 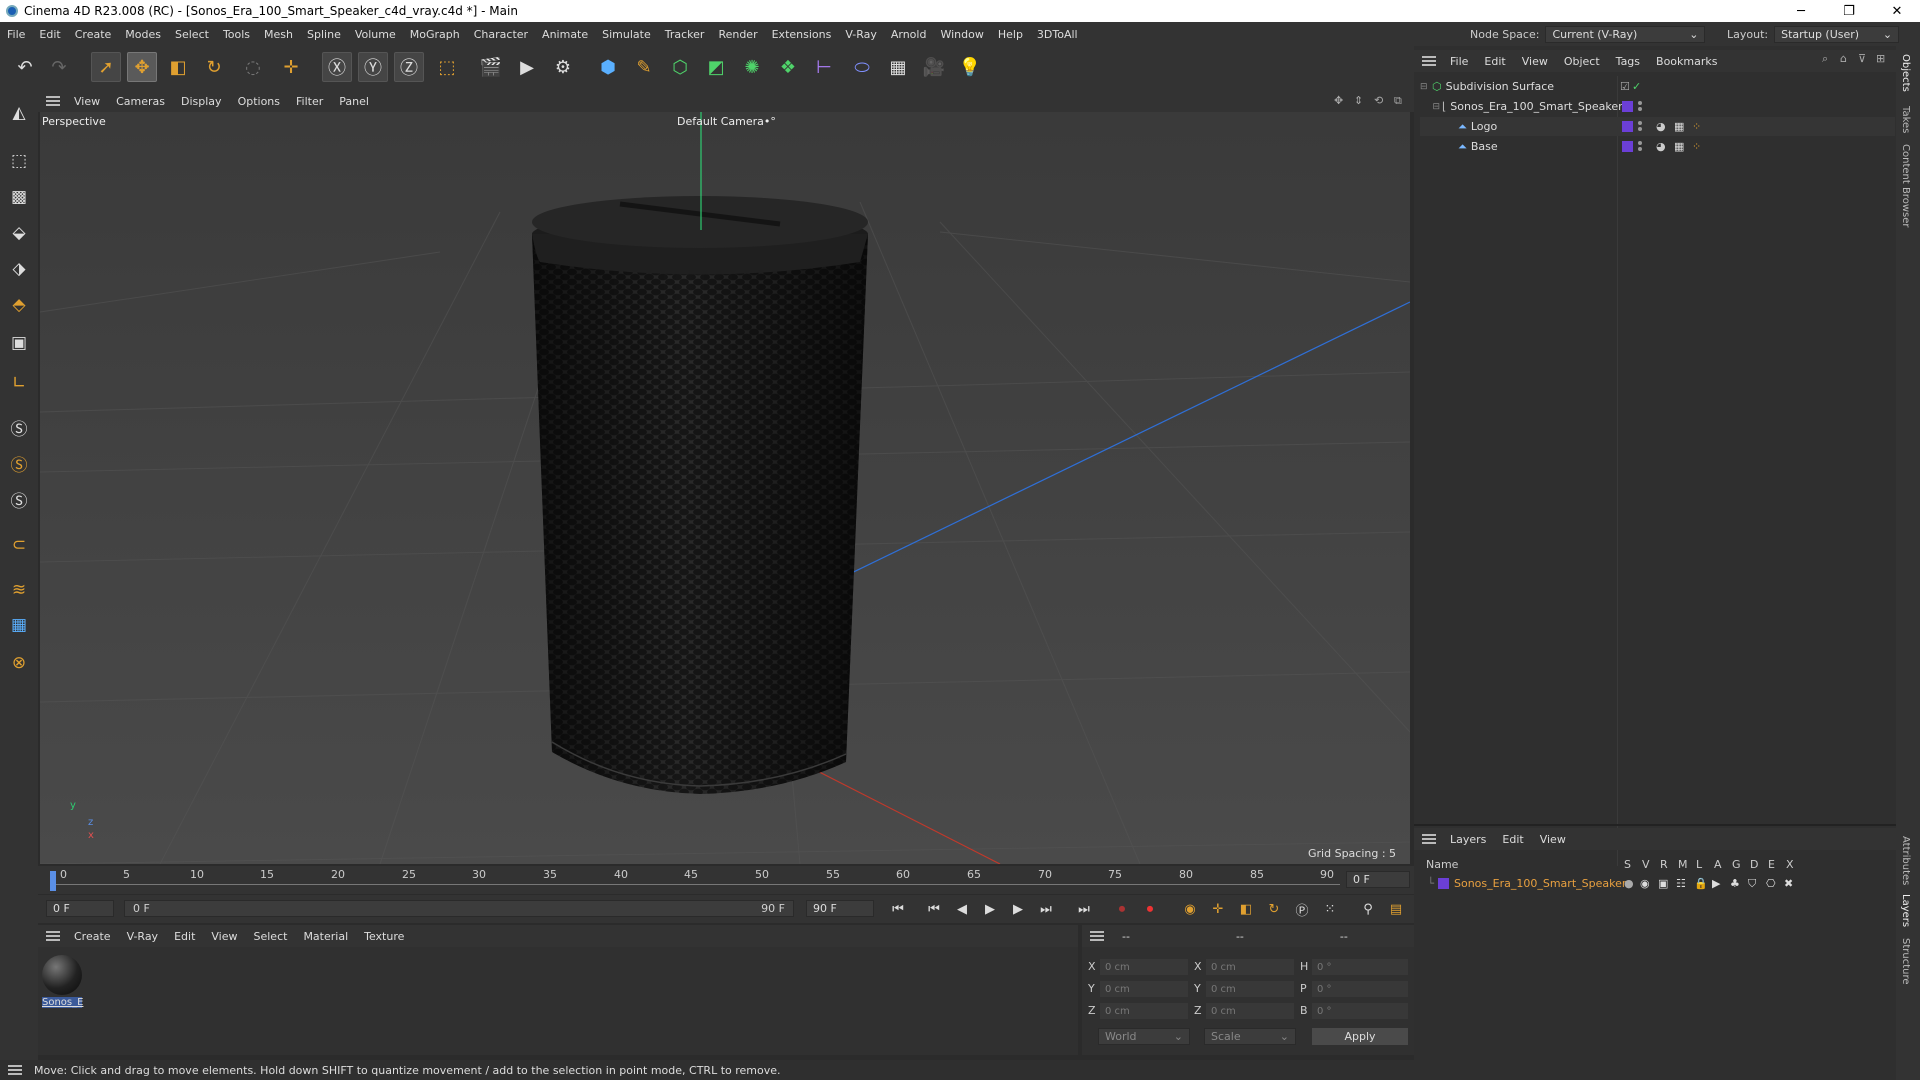 I want to click on keyframe-icon: ◉, so click(x=1190, y=909).